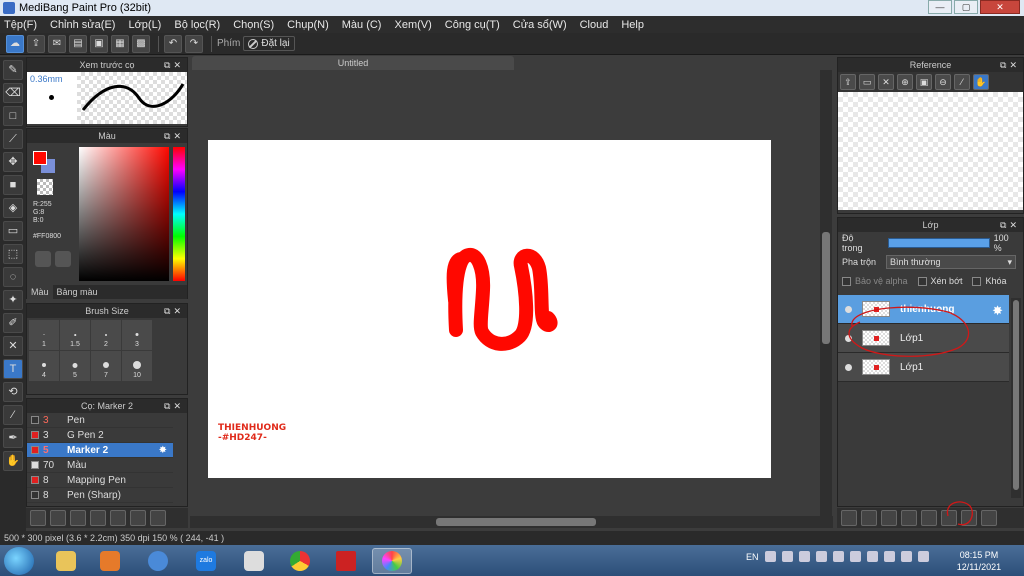 The image size is (1024, 576). Describe the element at coordinates (158, 518) in the screenshot. I see `trash-icon` at that location.